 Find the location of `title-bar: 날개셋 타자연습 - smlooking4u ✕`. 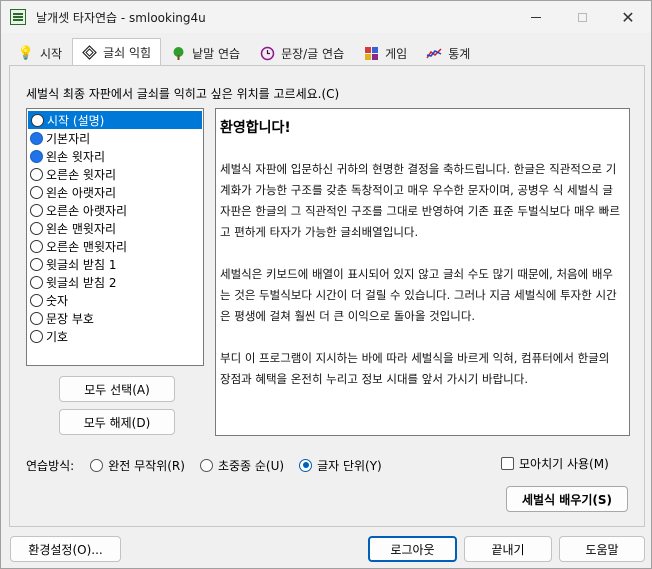

title-bar: 날개셋 타자연습 - smlooking4u ✕ is located at coordinates (326, 17).